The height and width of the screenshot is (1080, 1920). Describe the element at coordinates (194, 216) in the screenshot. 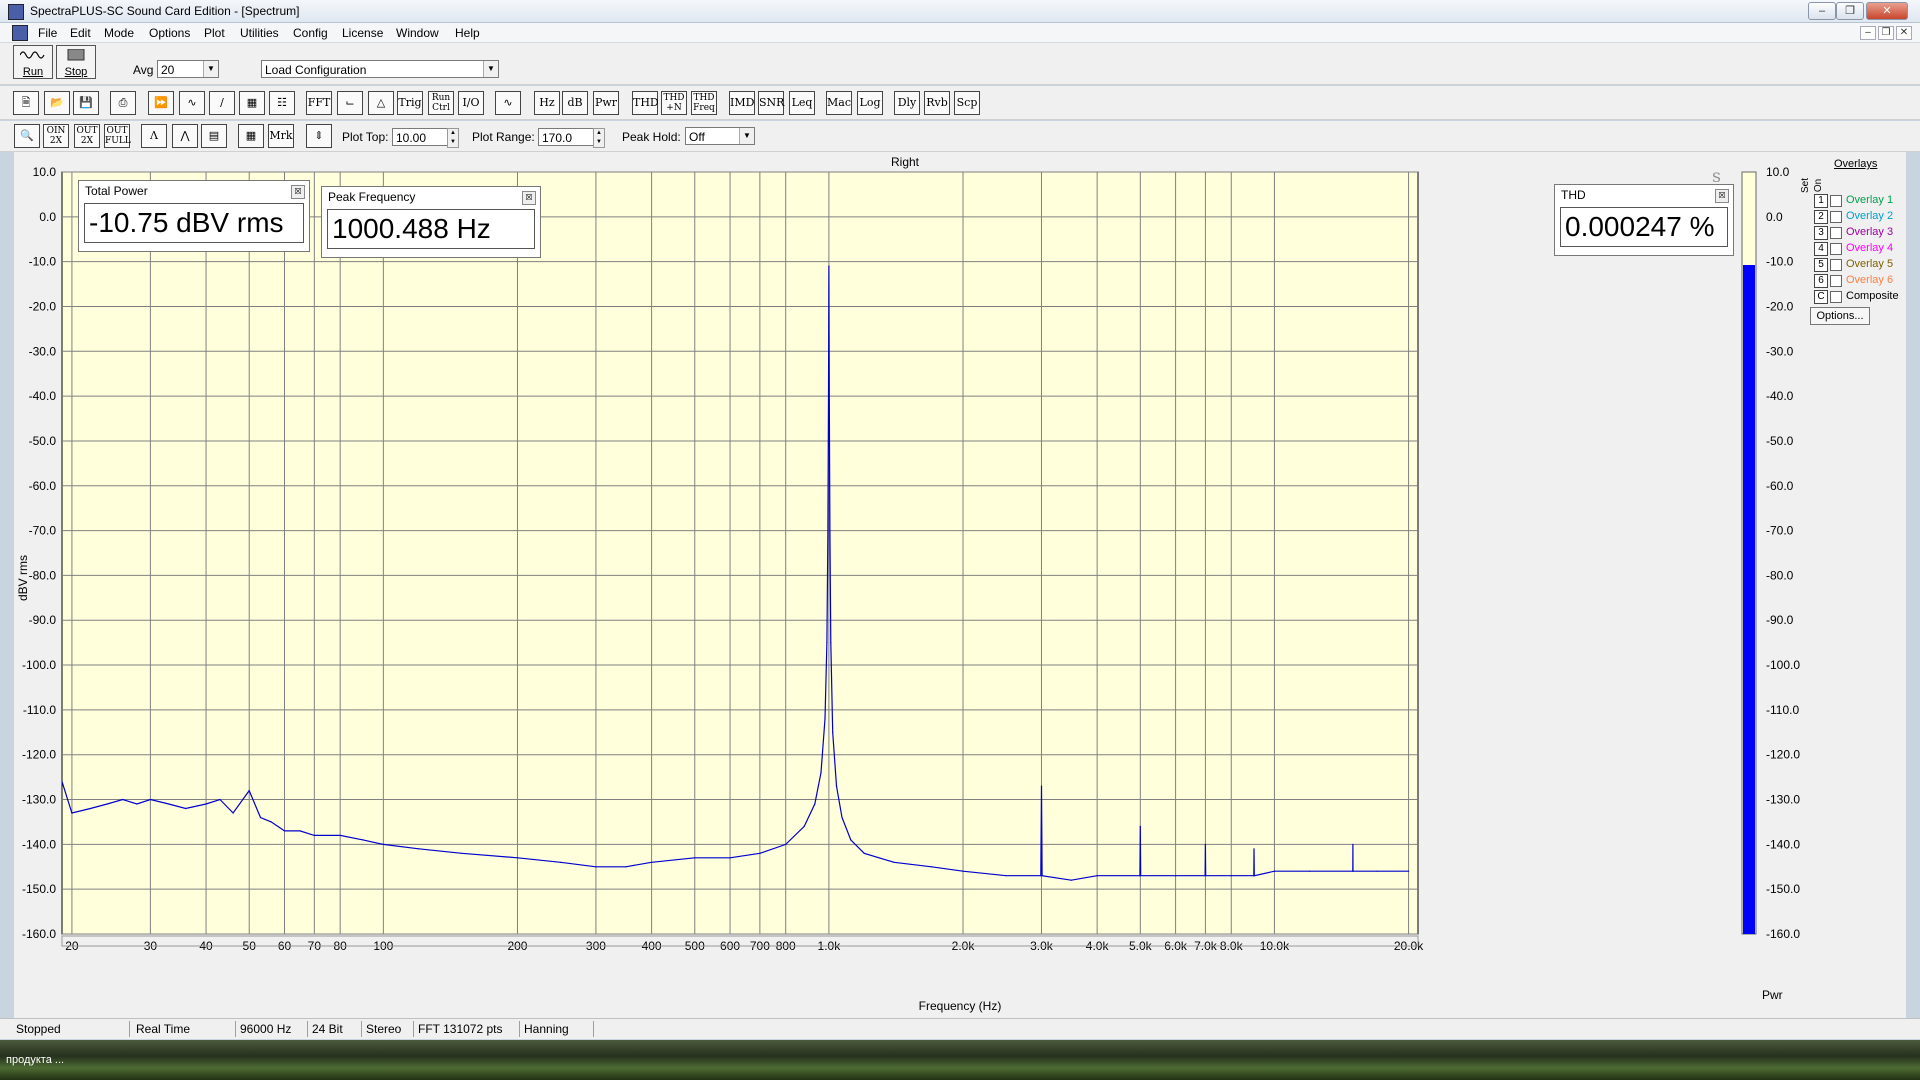

I see `total-power-meter: Total Power ☒ -10.75 dBV rms` at that location.